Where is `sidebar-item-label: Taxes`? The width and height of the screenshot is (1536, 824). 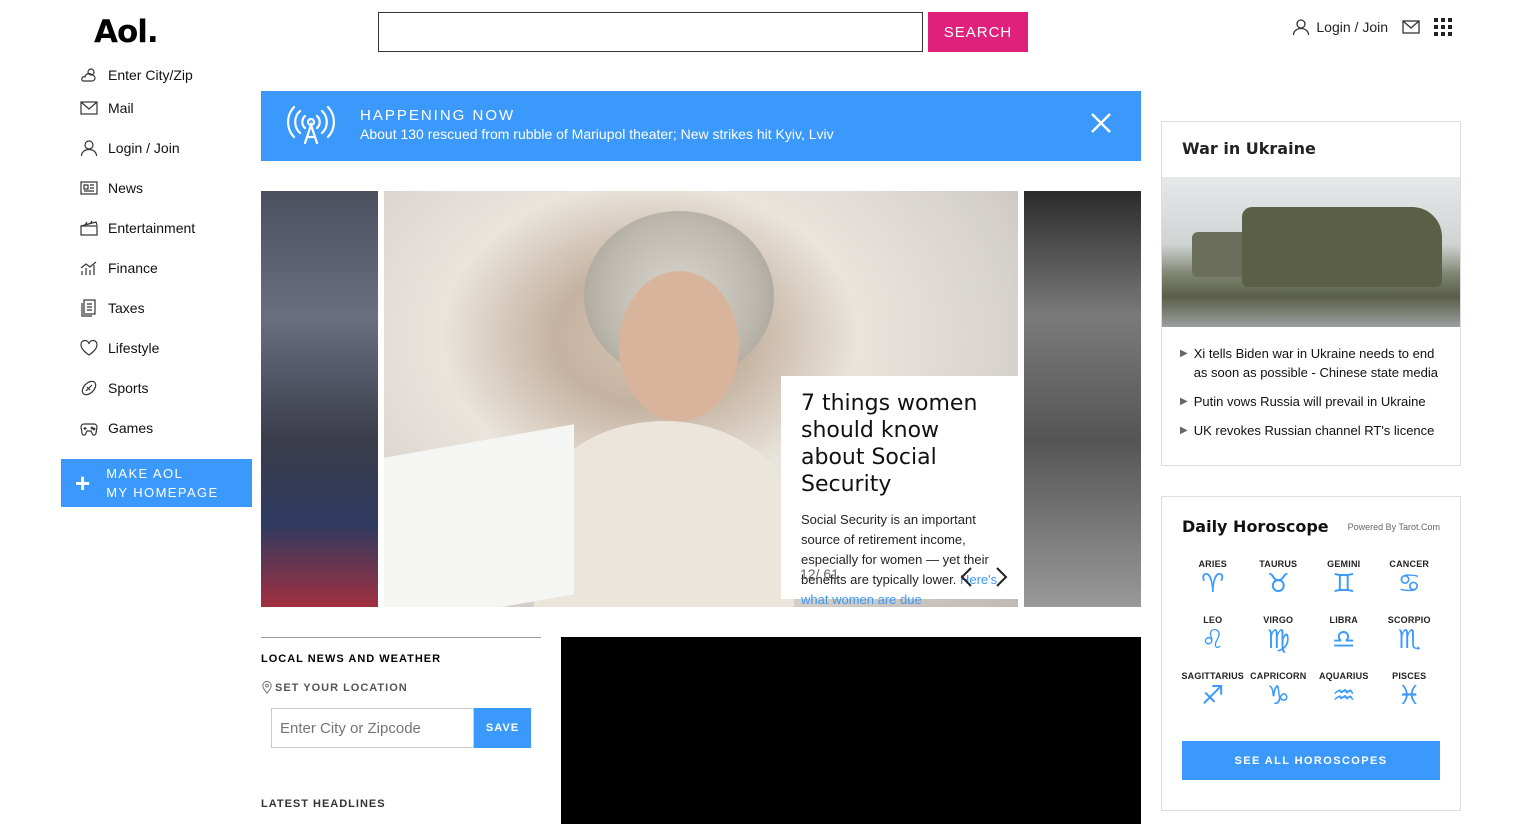 sidebar-item-label: Taxes is located at coordinates (126, 308).